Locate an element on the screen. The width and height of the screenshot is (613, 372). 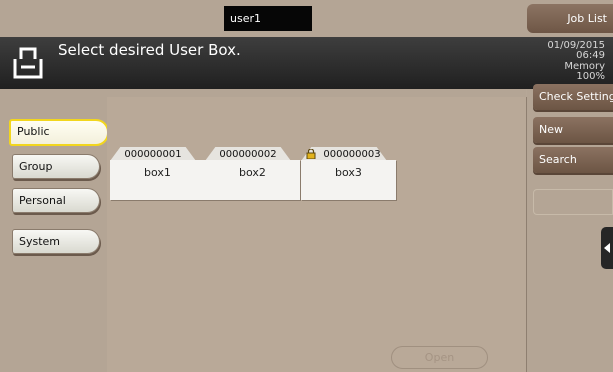
box-name: box1 is located at coordinates (157, 172).